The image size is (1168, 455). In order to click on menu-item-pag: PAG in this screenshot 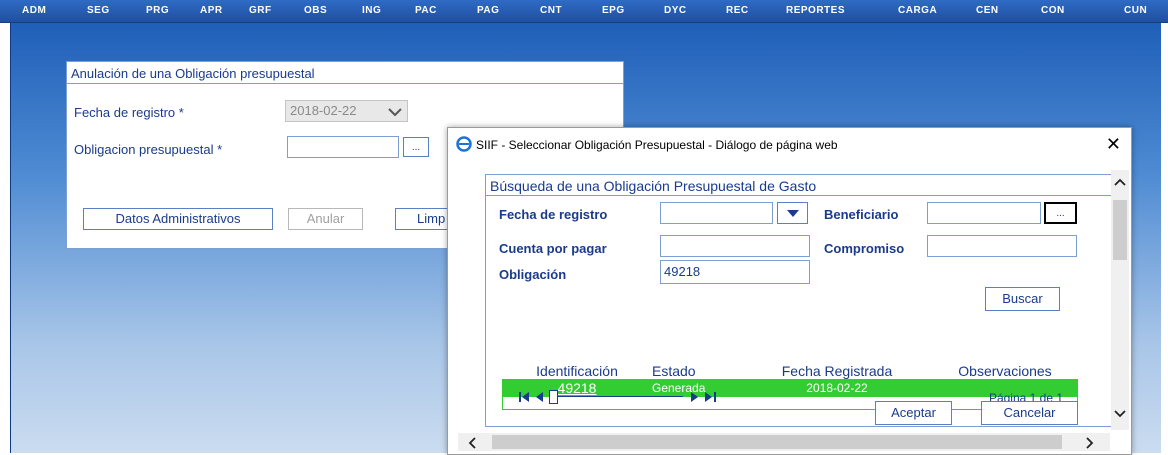, I will do `click(488, 10)`.